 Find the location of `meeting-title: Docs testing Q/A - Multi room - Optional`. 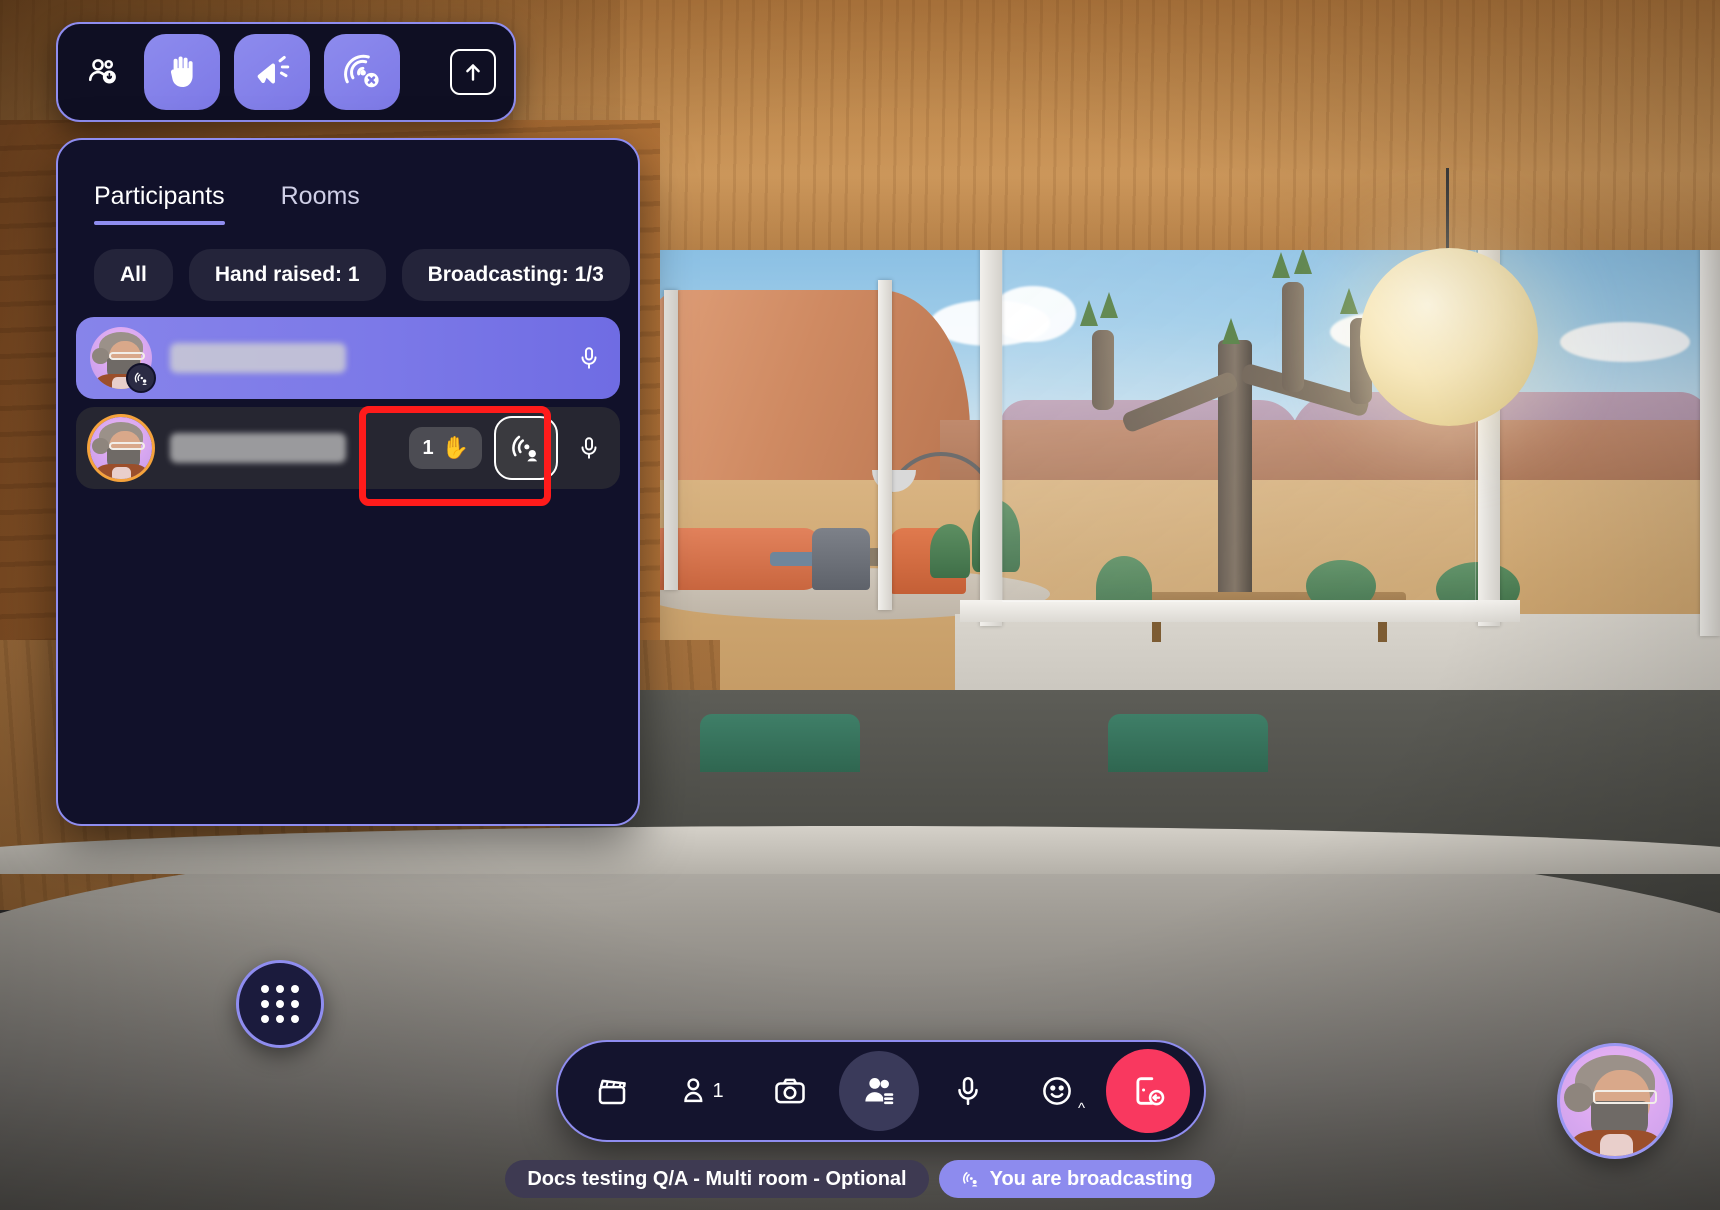

meeting-title: Docs testing Q/A - Multi room - Optional is located at coordinates (717, 1178).